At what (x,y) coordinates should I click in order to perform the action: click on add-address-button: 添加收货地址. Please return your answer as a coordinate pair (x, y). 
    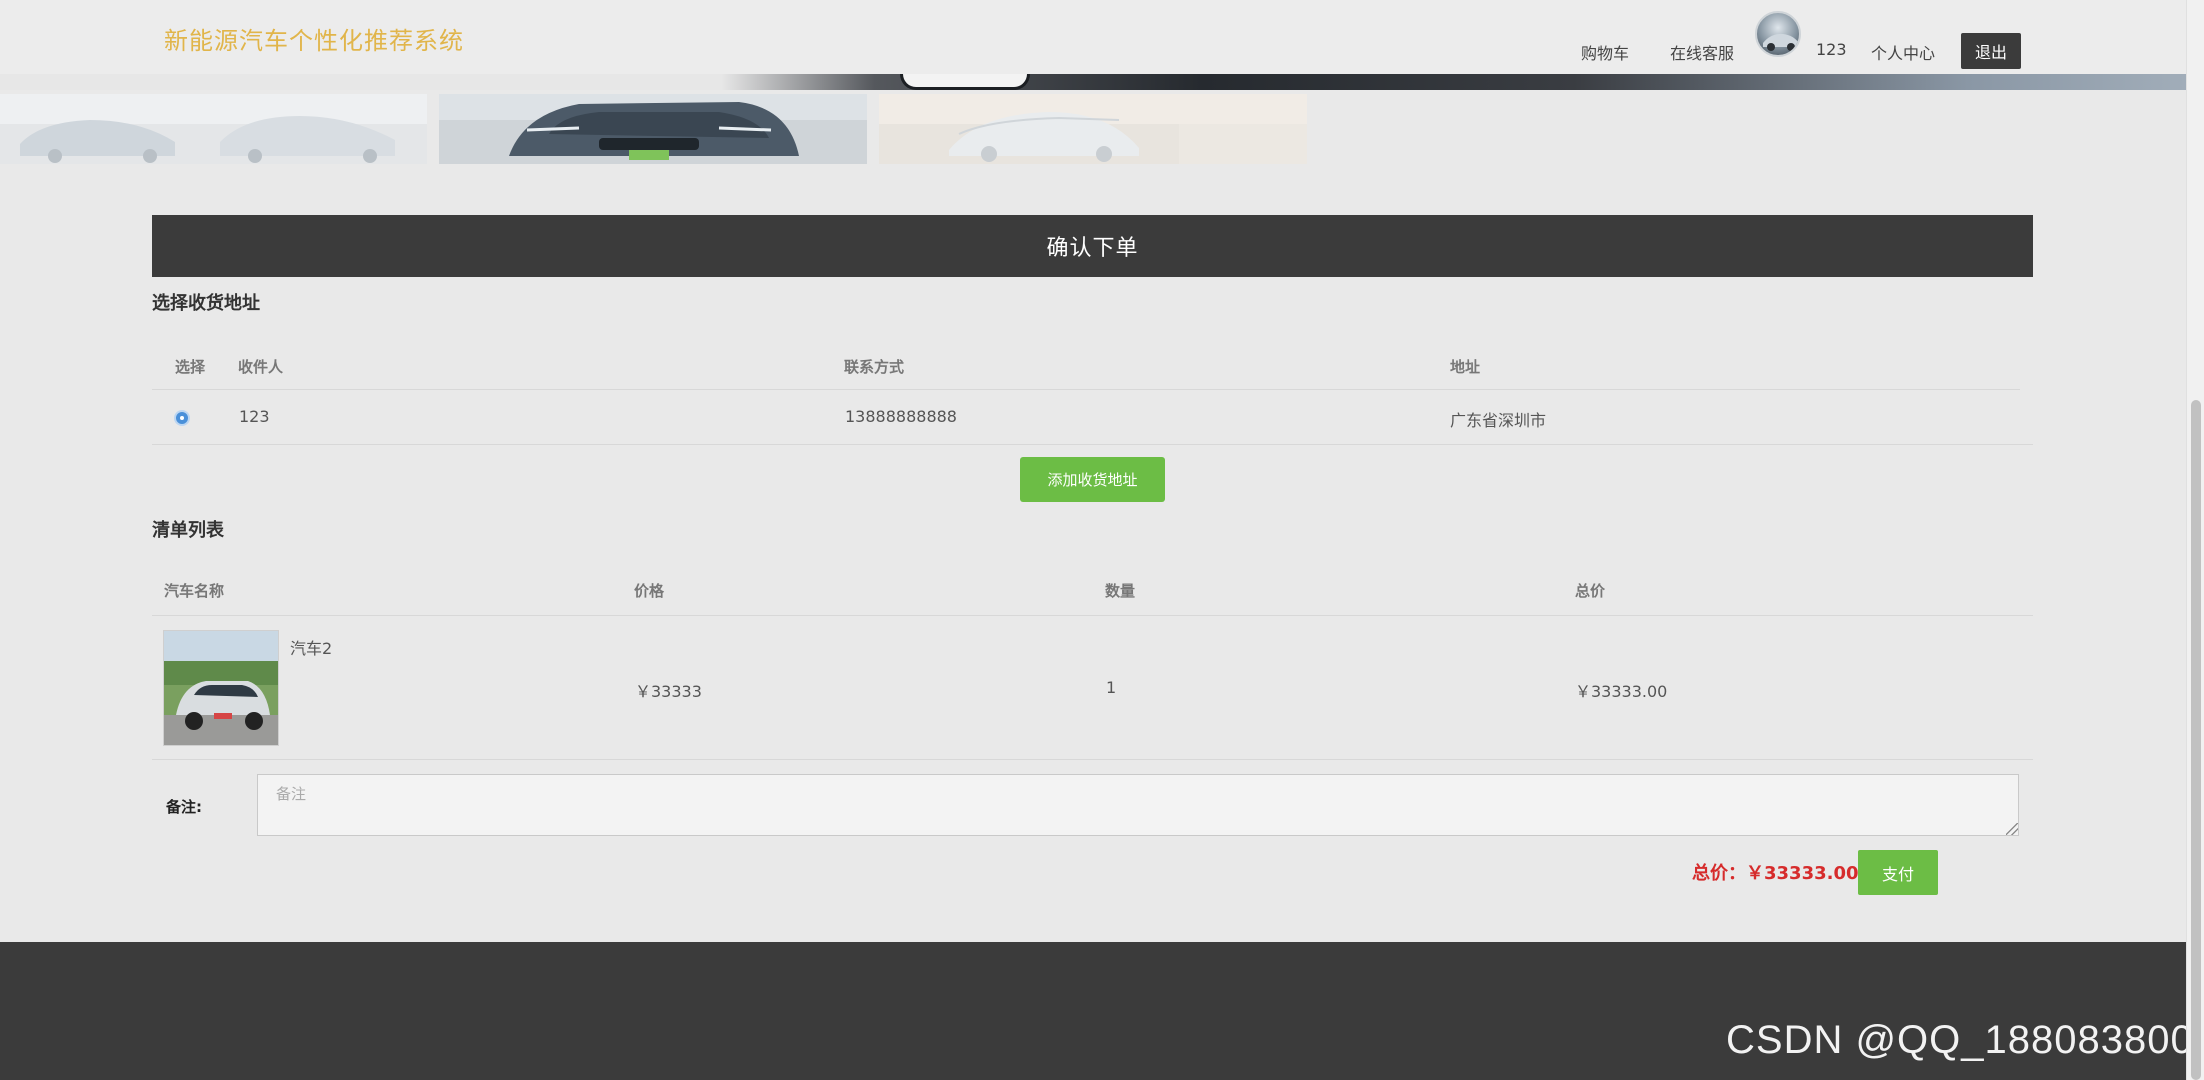
    Looking at the image, I should click on (1092, 479).